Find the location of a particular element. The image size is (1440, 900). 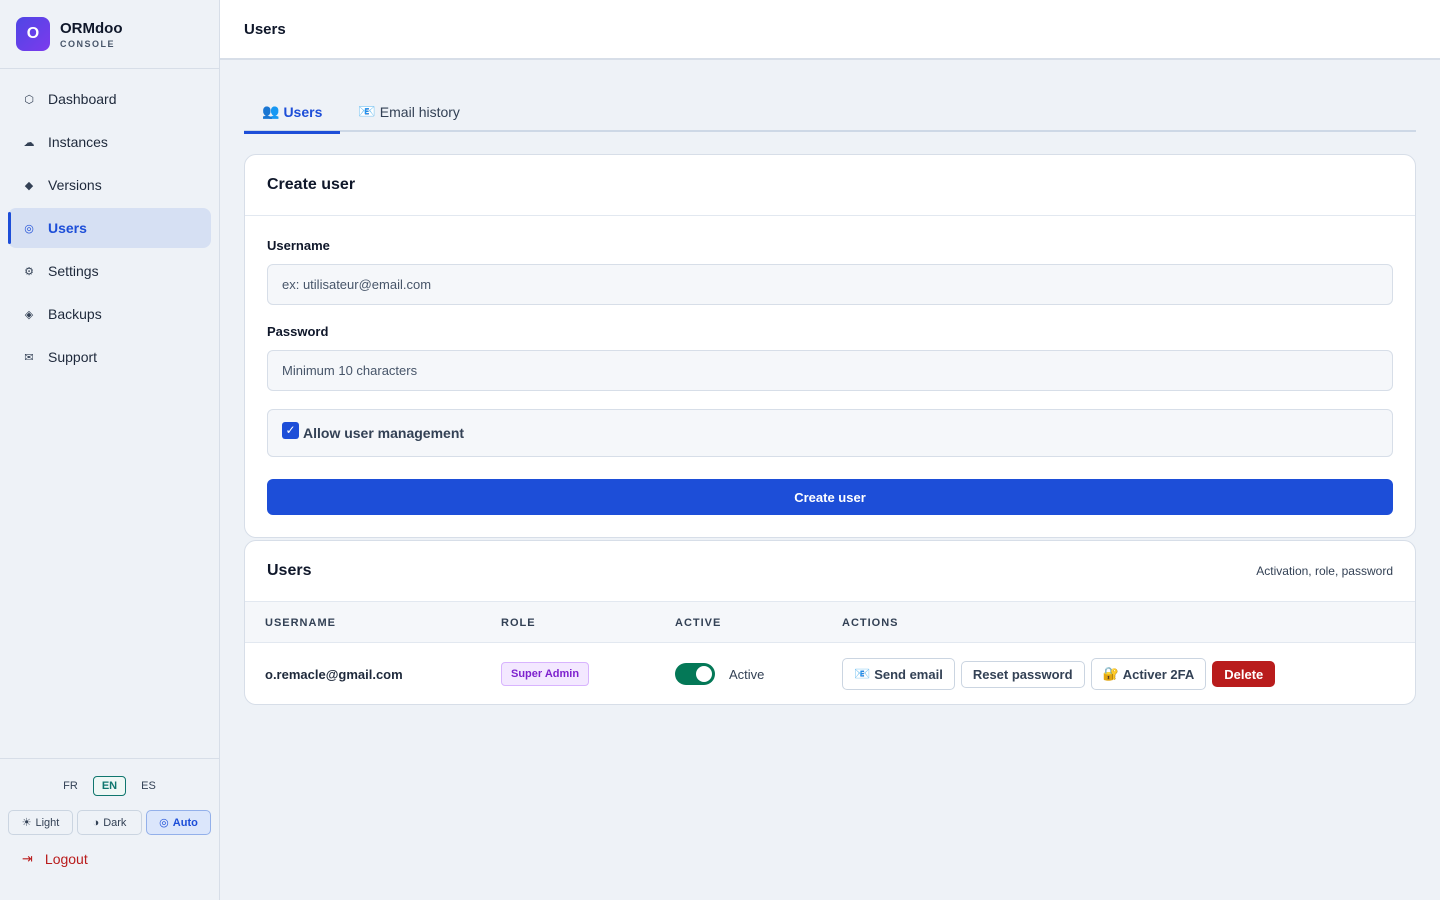

button-label: Send email is located at coordinates (908, 674).